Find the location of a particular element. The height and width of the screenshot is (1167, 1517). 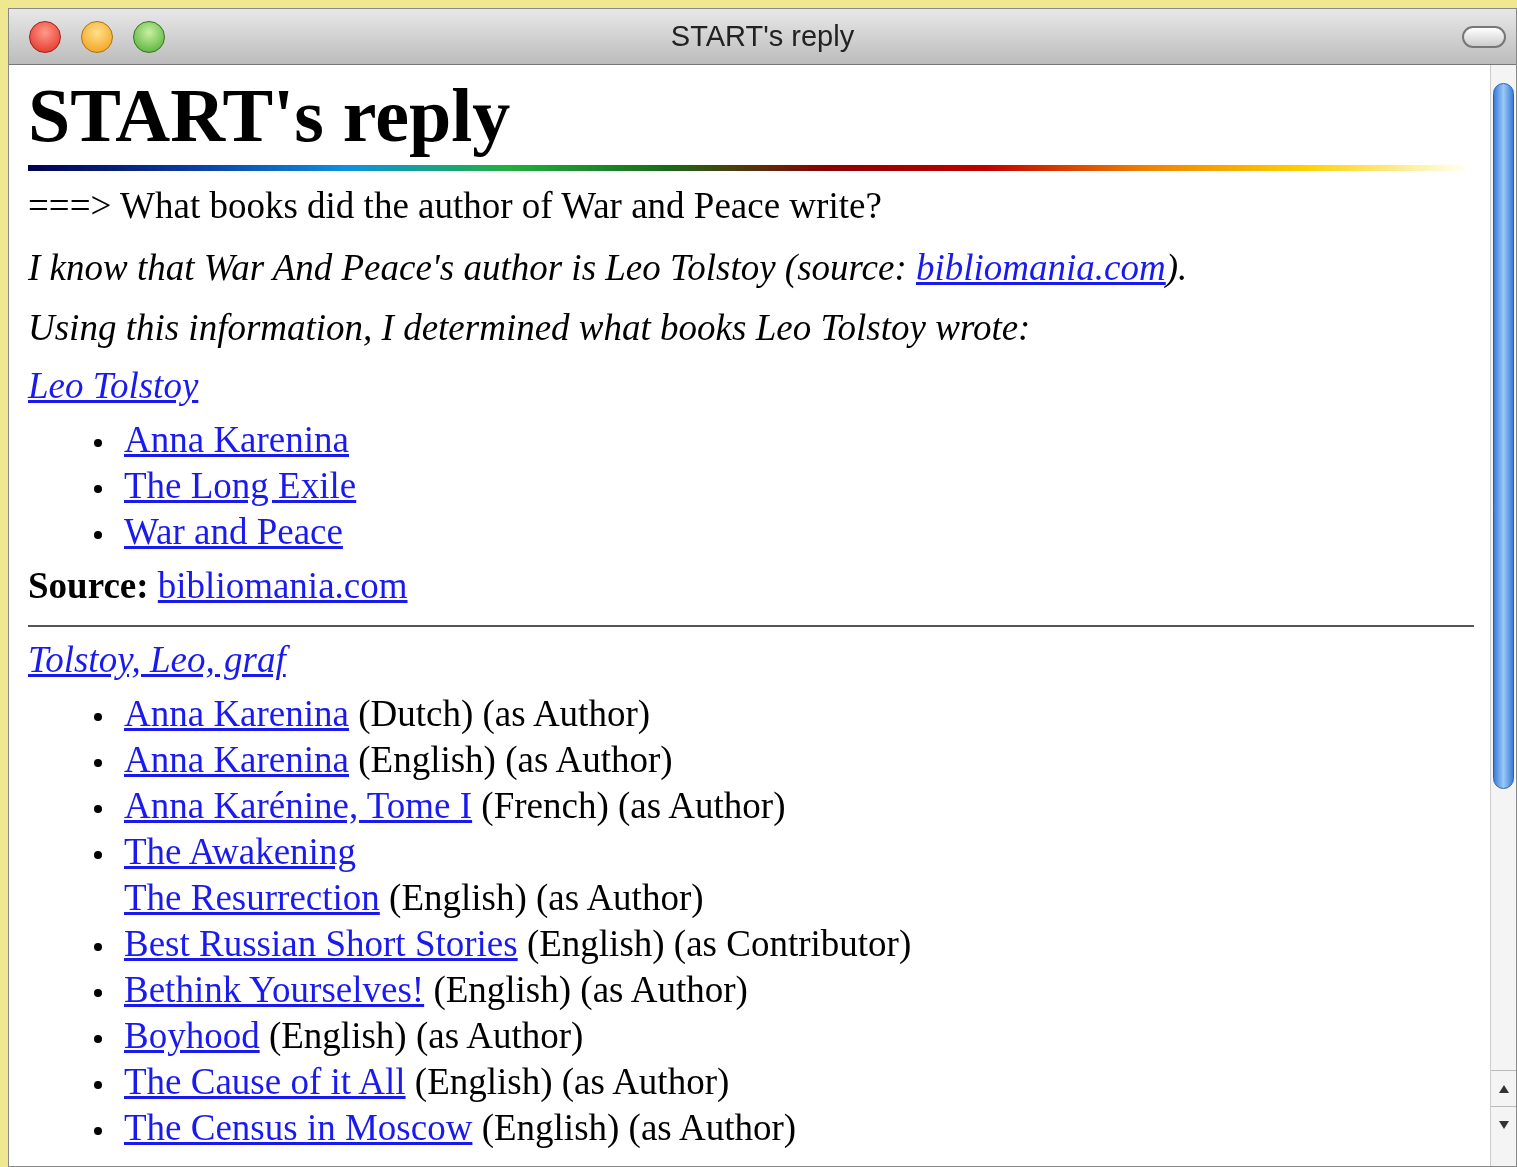

book-link: Boyhood is located at coordinates (192, 1035).